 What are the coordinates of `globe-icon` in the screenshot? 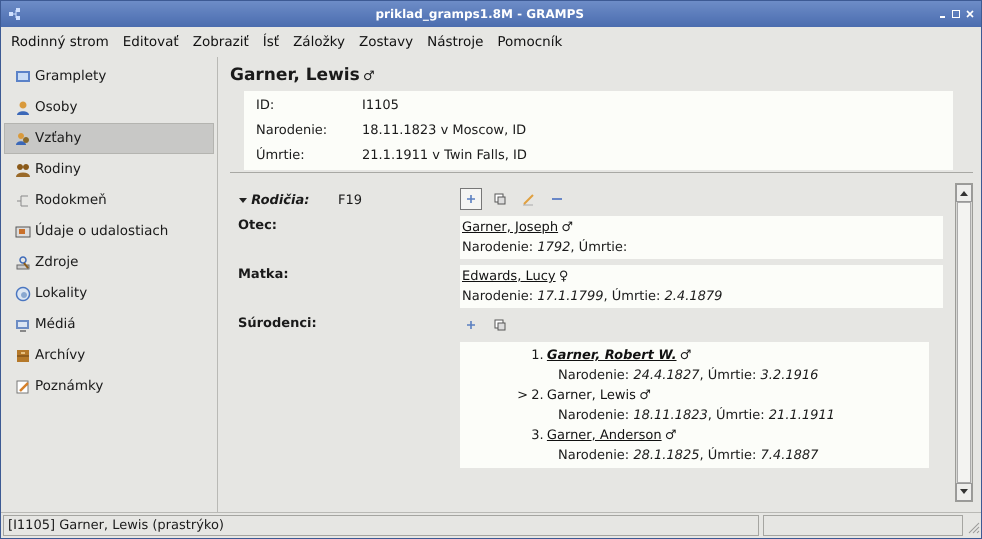 It's located at (23, 294).